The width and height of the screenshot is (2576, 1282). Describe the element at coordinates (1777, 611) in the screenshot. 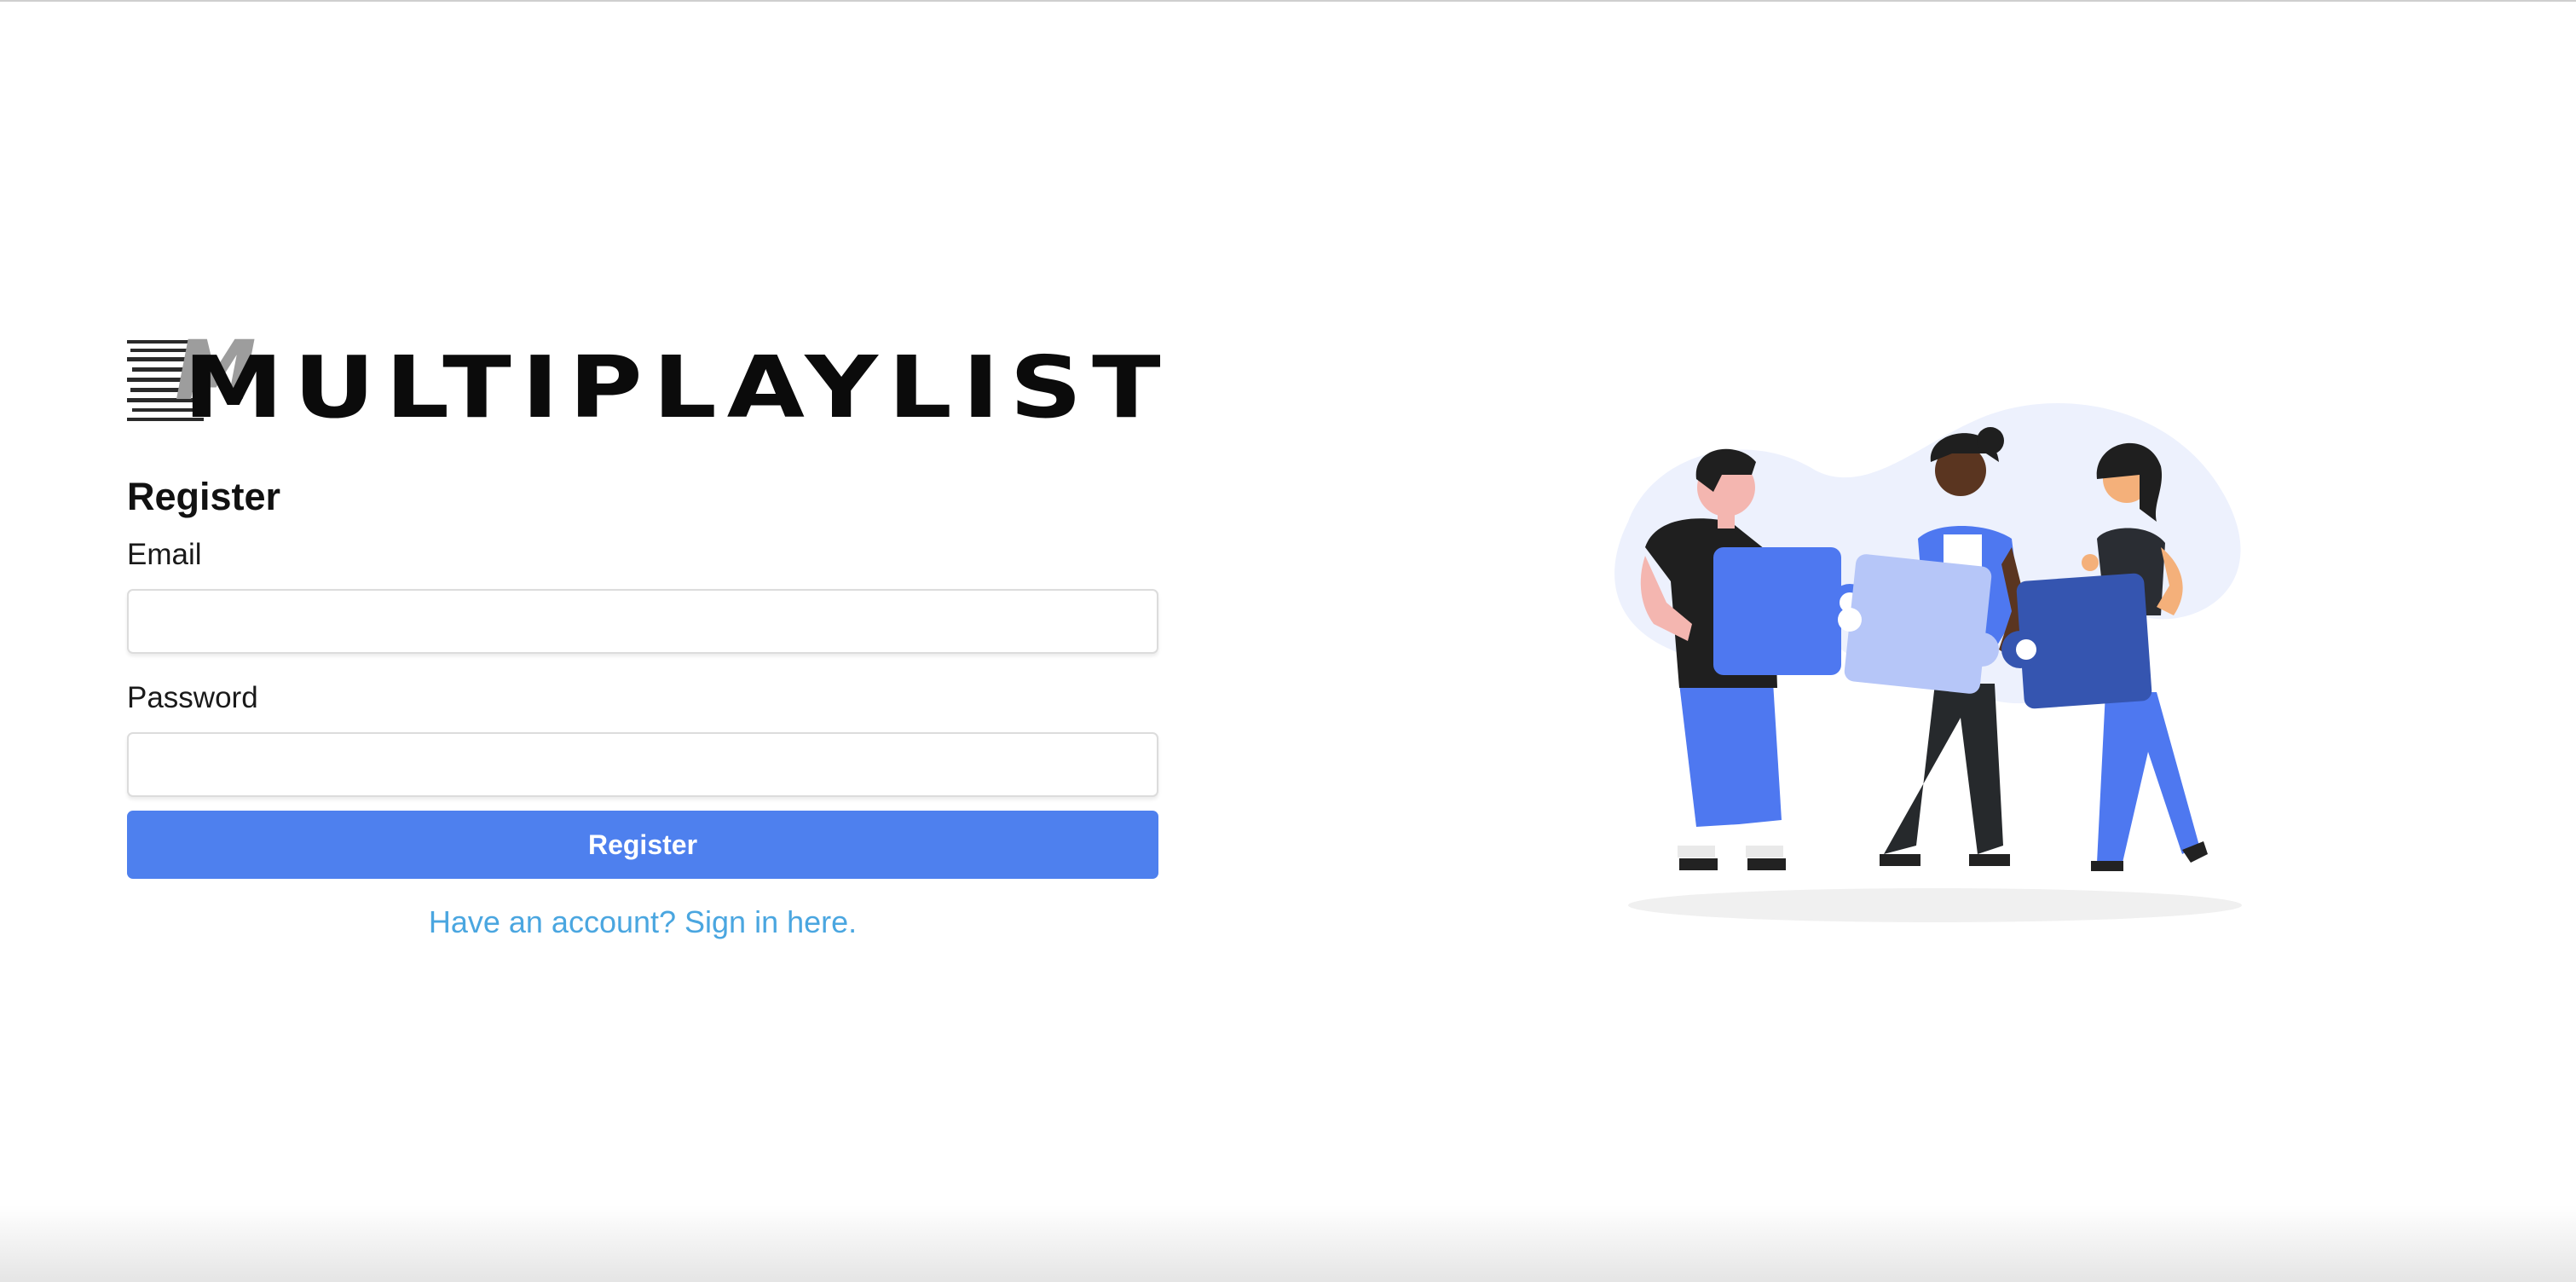

I see `puzzle-piece-blue` at that location.